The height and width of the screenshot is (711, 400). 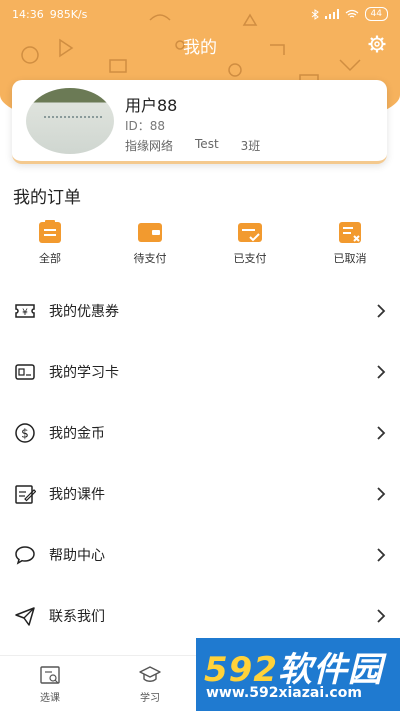 What do you see at coordinates (351, 13) in the screenshot?
I see `wifi-icon` at bounding box center [351, 13].